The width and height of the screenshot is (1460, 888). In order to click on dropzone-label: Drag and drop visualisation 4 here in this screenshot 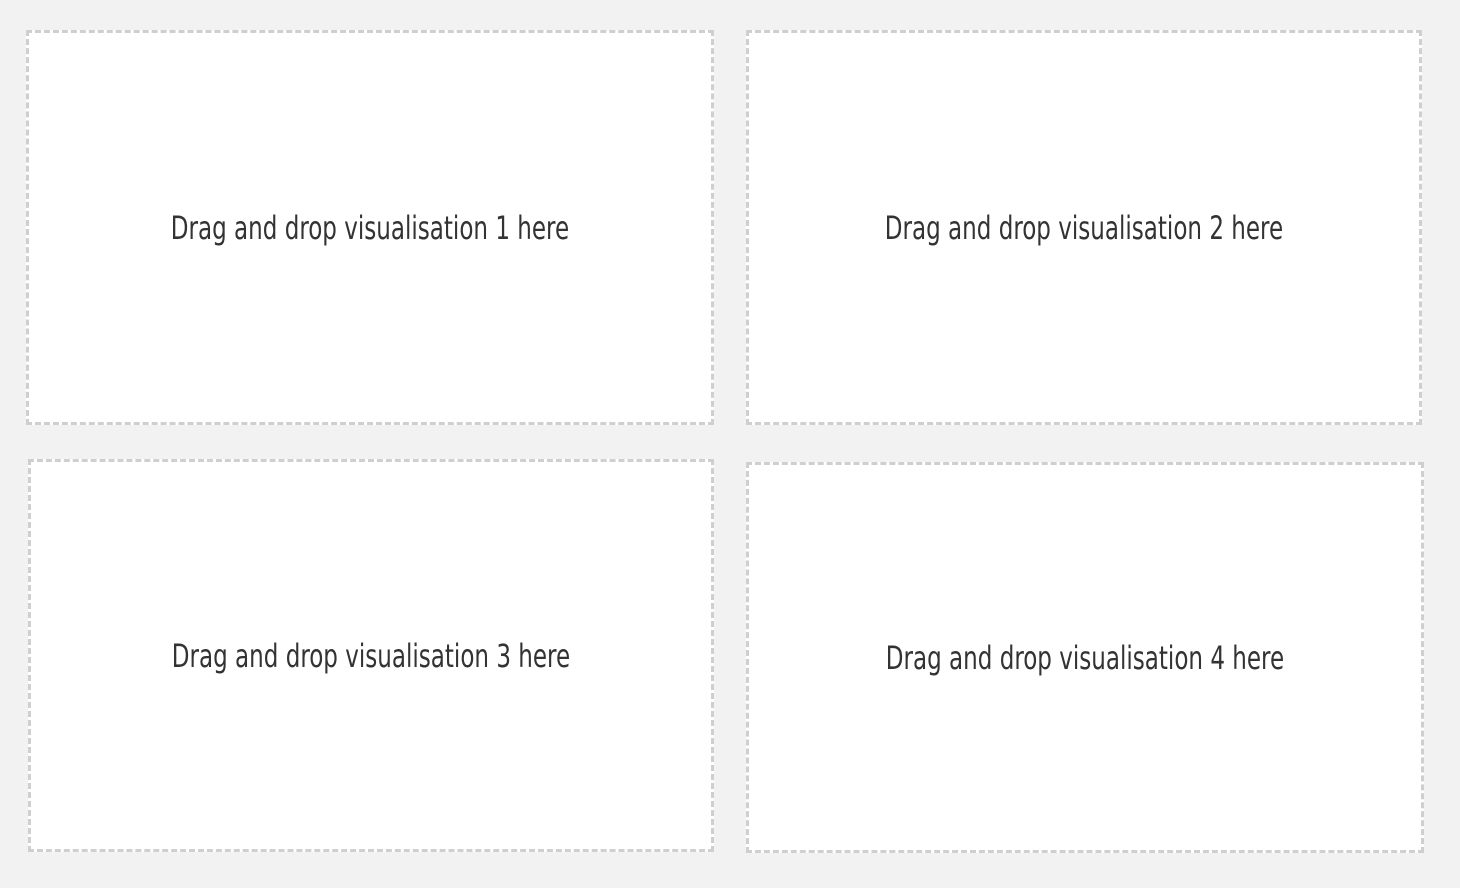, I will do `click(1085, 657)`.